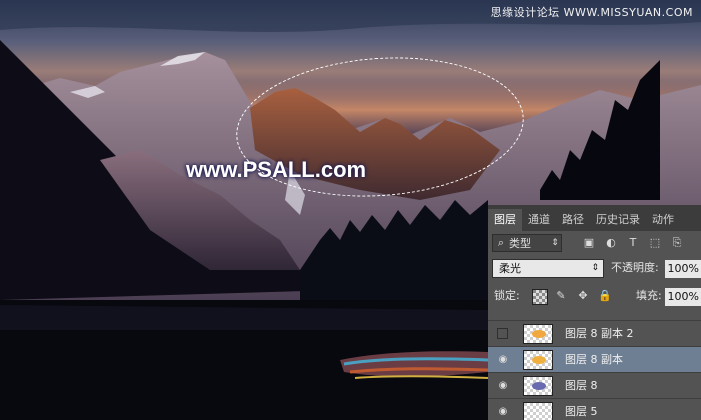  Describe the element at coordinates (573, 220) in the screenshot. I see `tab-paths: 路径` at that location.